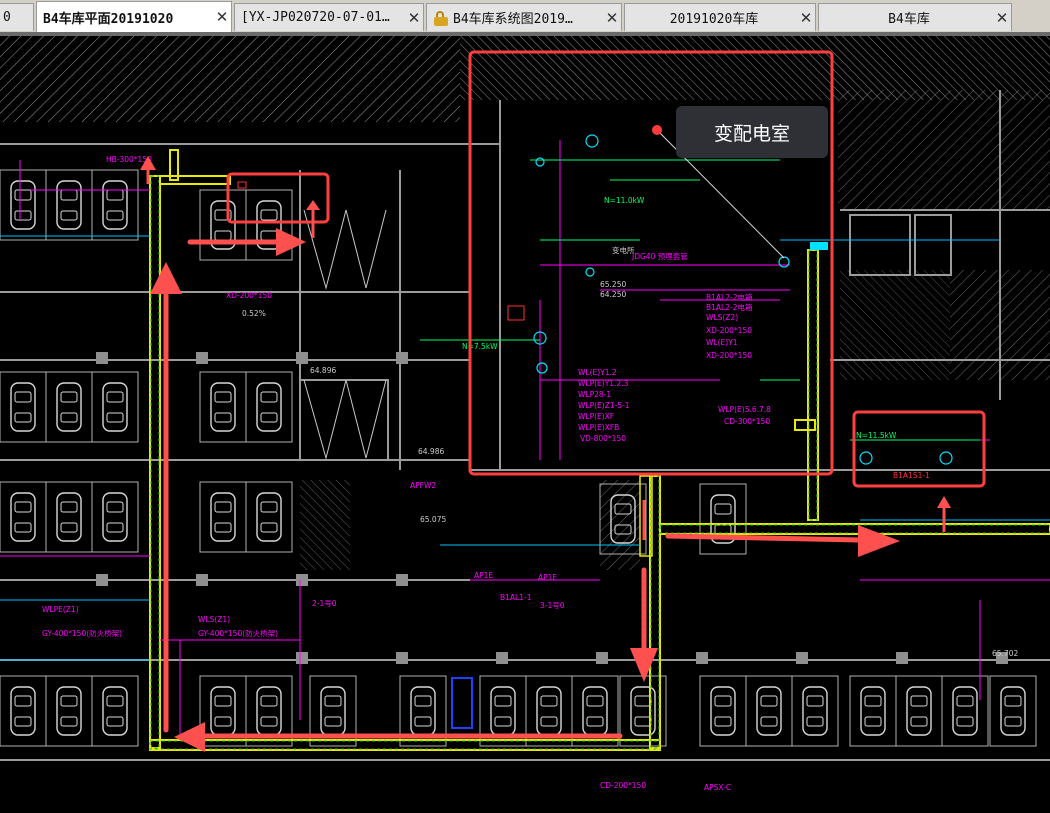 Image resolution: width=1050 pixels, height=813 pixels. What do you see at coordinates (431, 451) in the screenshot?
I see `cad-label: 64.986` at bounding box center [431, 451].